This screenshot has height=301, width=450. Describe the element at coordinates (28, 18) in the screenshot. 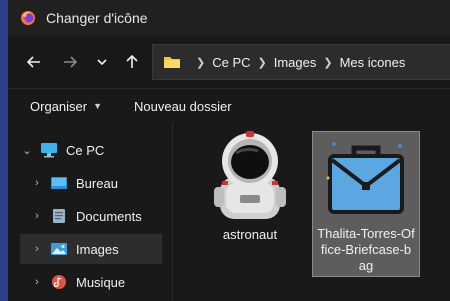

I see `firefox-icon` at that location.